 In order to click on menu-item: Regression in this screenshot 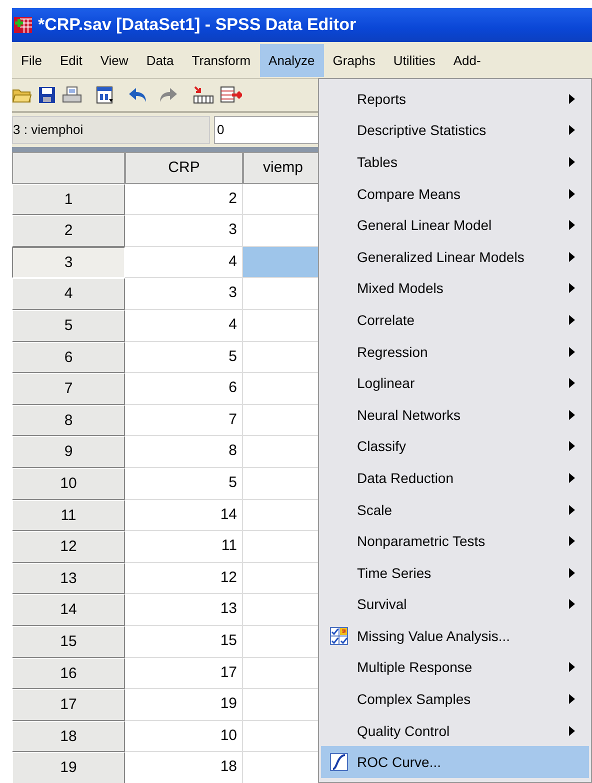, I will do `click(455, 352)`.